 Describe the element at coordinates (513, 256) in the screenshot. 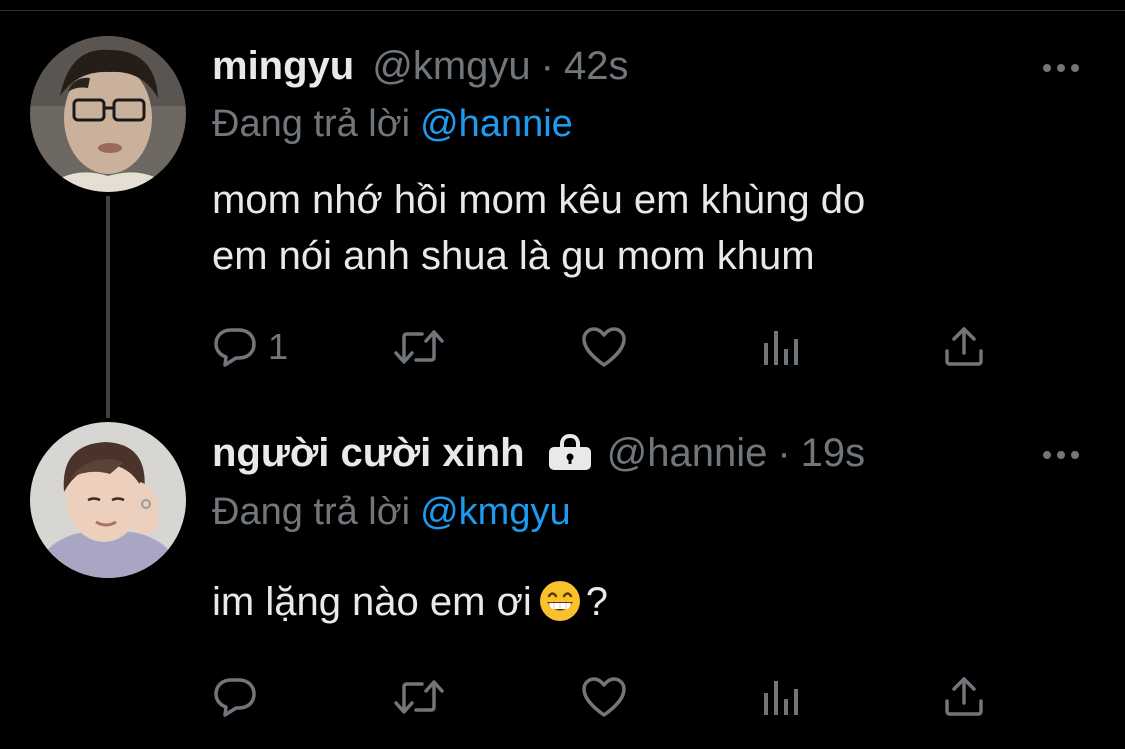

I see `tweet-text-line: em nói anh shua là gu mom khum` at that location.